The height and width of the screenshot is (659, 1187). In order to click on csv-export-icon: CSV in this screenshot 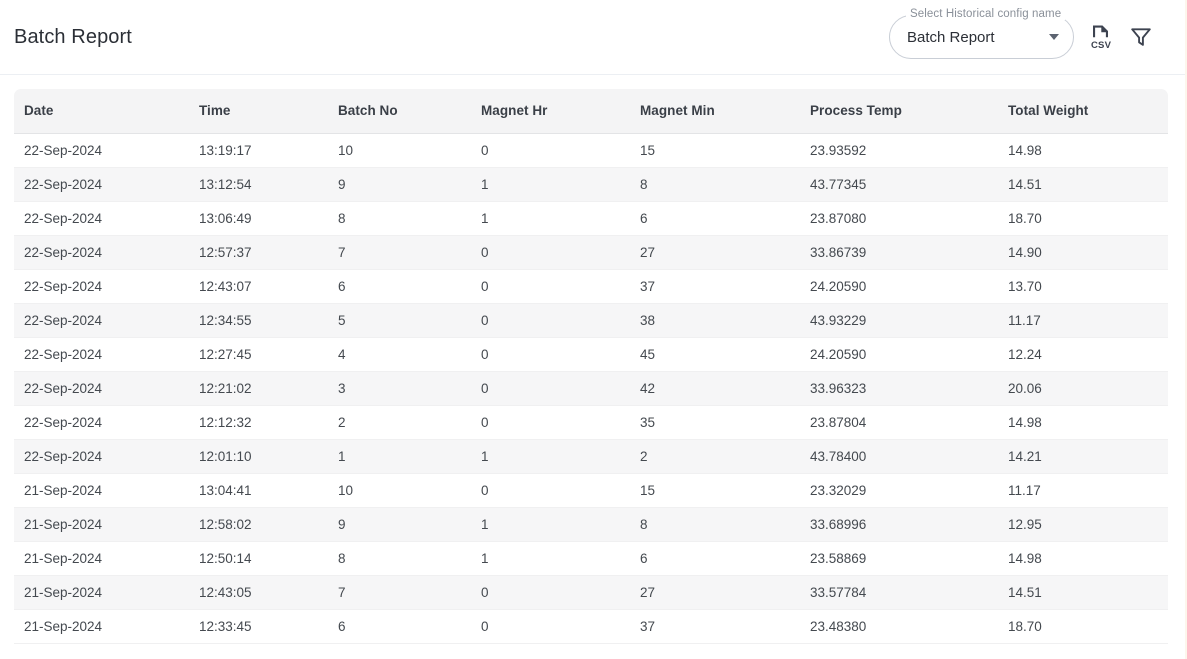, I will do `click(1101, 37)`.